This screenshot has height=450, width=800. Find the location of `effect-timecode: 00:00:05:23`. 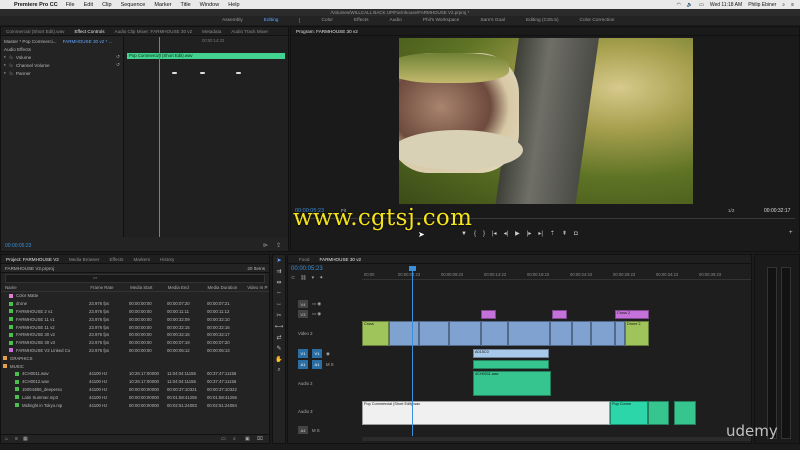

effect-timecode: 00:00:05:23 is located at coordinates (18, 246).